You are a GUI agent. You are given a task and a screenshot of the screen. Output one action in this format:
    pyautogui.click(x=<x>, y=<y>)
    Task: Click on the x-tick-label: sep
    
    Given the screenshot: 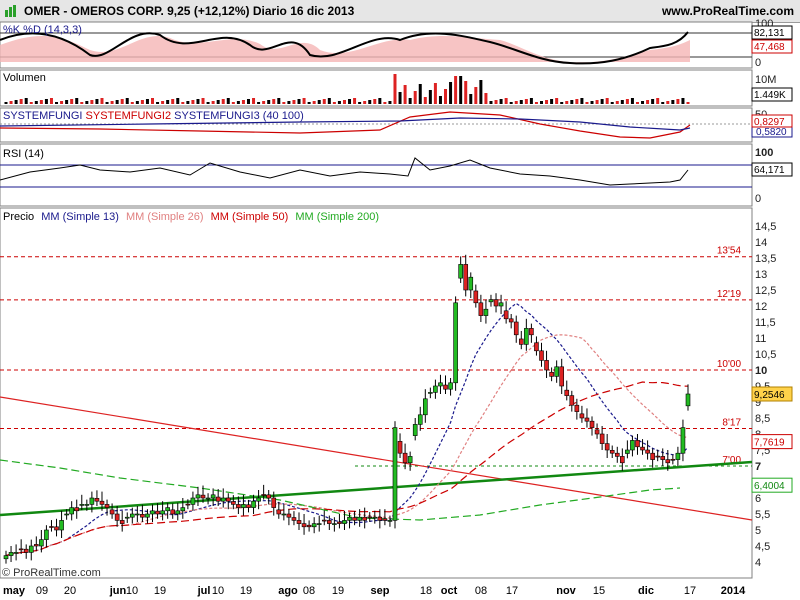 What is the action you would take?
    pyautogui.click(x=380, y=591)
    